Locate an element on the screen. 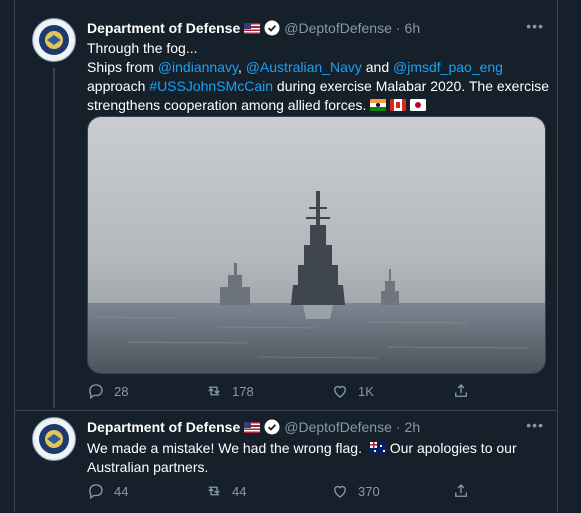  like-button: 370 is located at coordinates (355, 491).